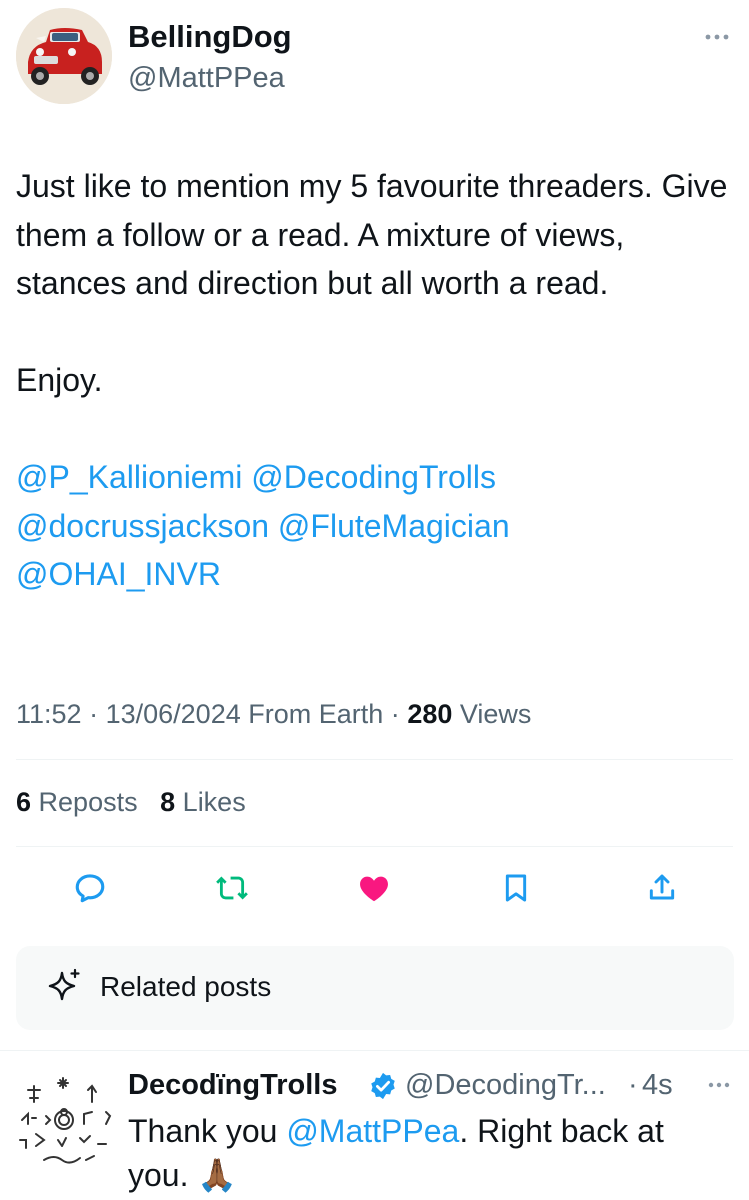 This screenshot has height=1200, width=749. Describe the element at coordinates (64, 986) in the screenshot. I see `sparkle-icon` at that location.